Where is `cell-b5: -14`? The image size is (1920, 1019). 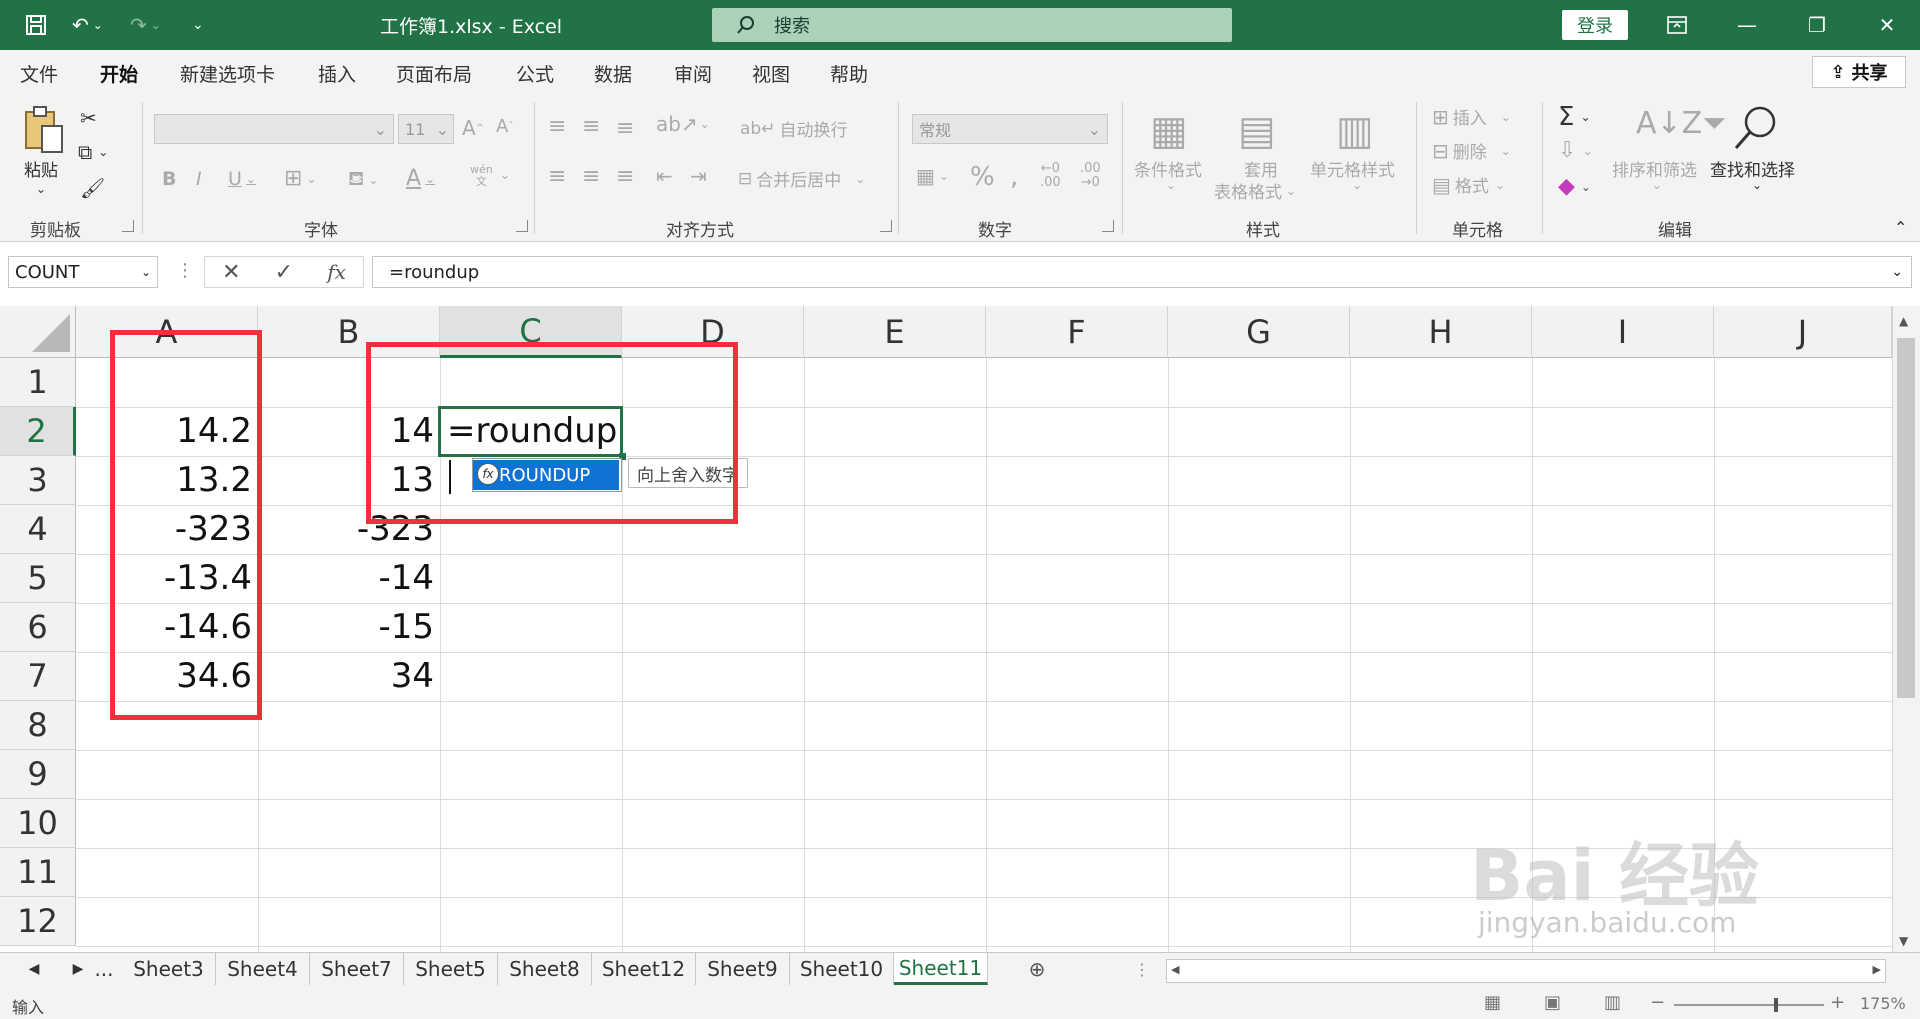
cell-b5: -14 is located at coordinates (348, 578).